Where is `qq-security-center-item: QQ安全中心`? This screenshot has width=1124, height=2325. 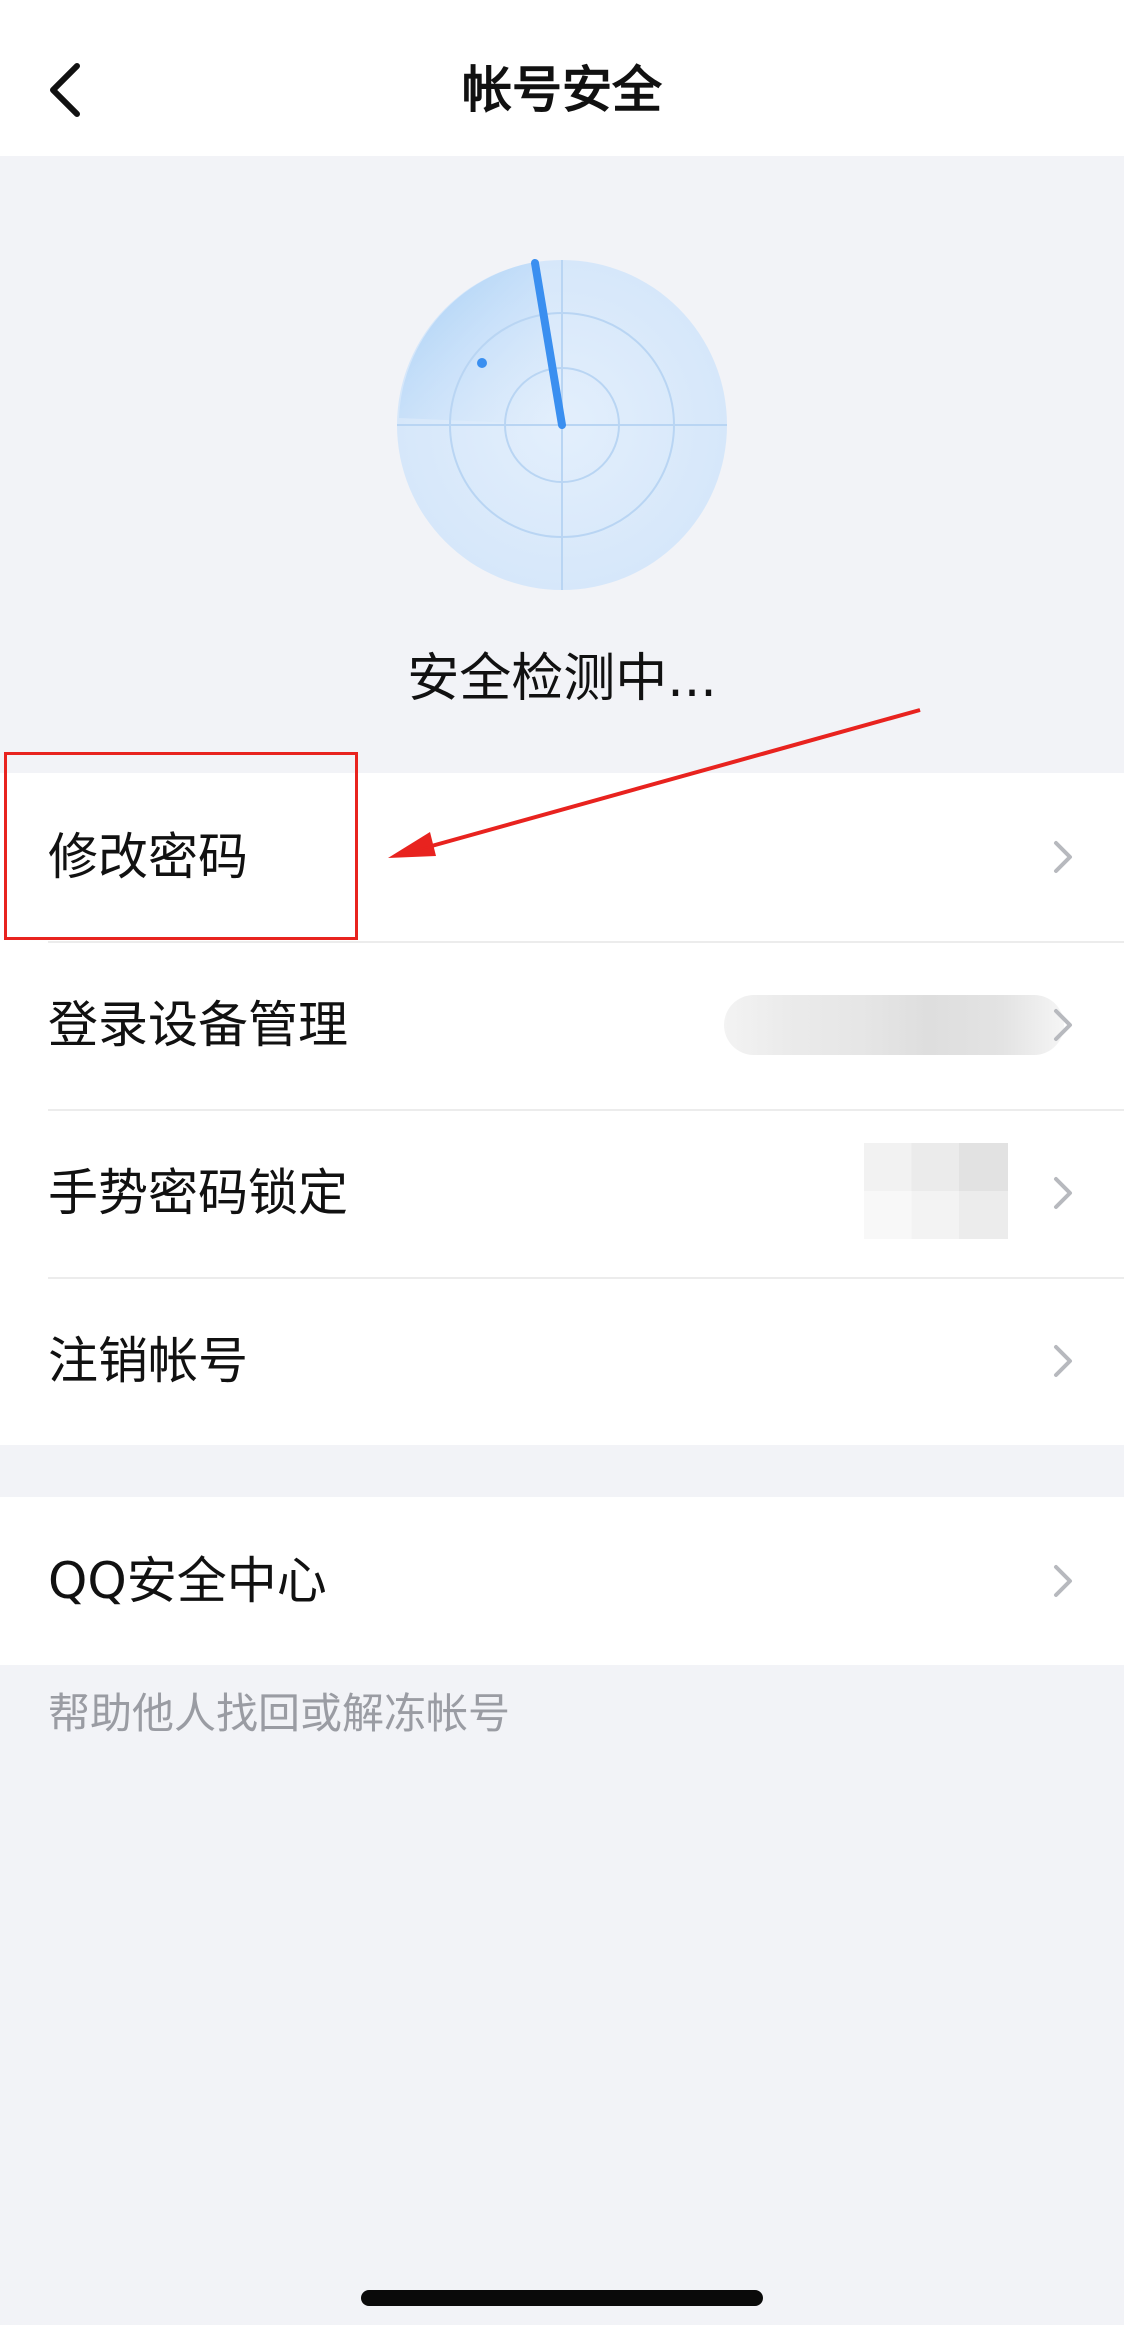 qq-security-center-item: QQ安全中心 is located at coordinates (562, 1581).